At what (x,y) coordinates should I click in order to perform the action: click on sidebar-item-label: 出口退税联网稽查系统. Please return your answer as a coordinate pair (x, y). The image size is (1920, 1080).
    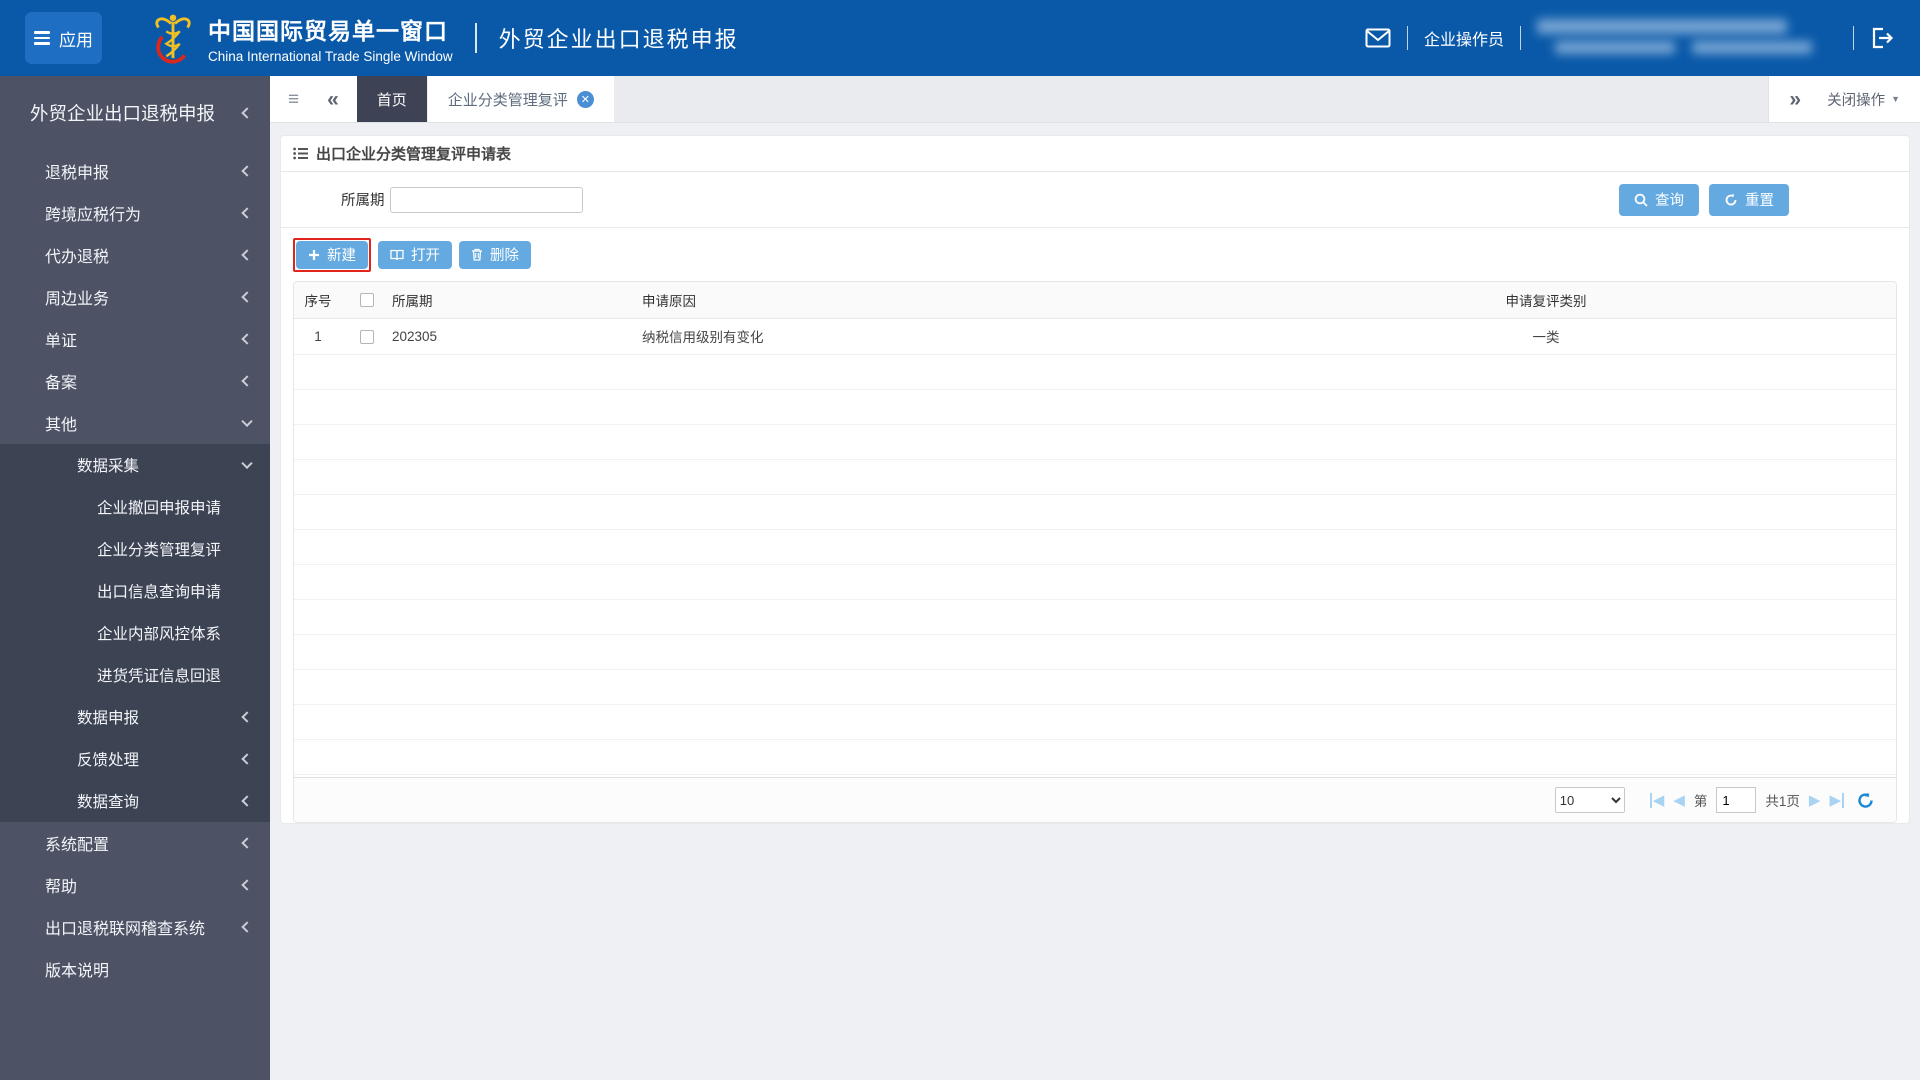
    Looking at the image, I should click on (125, 929).